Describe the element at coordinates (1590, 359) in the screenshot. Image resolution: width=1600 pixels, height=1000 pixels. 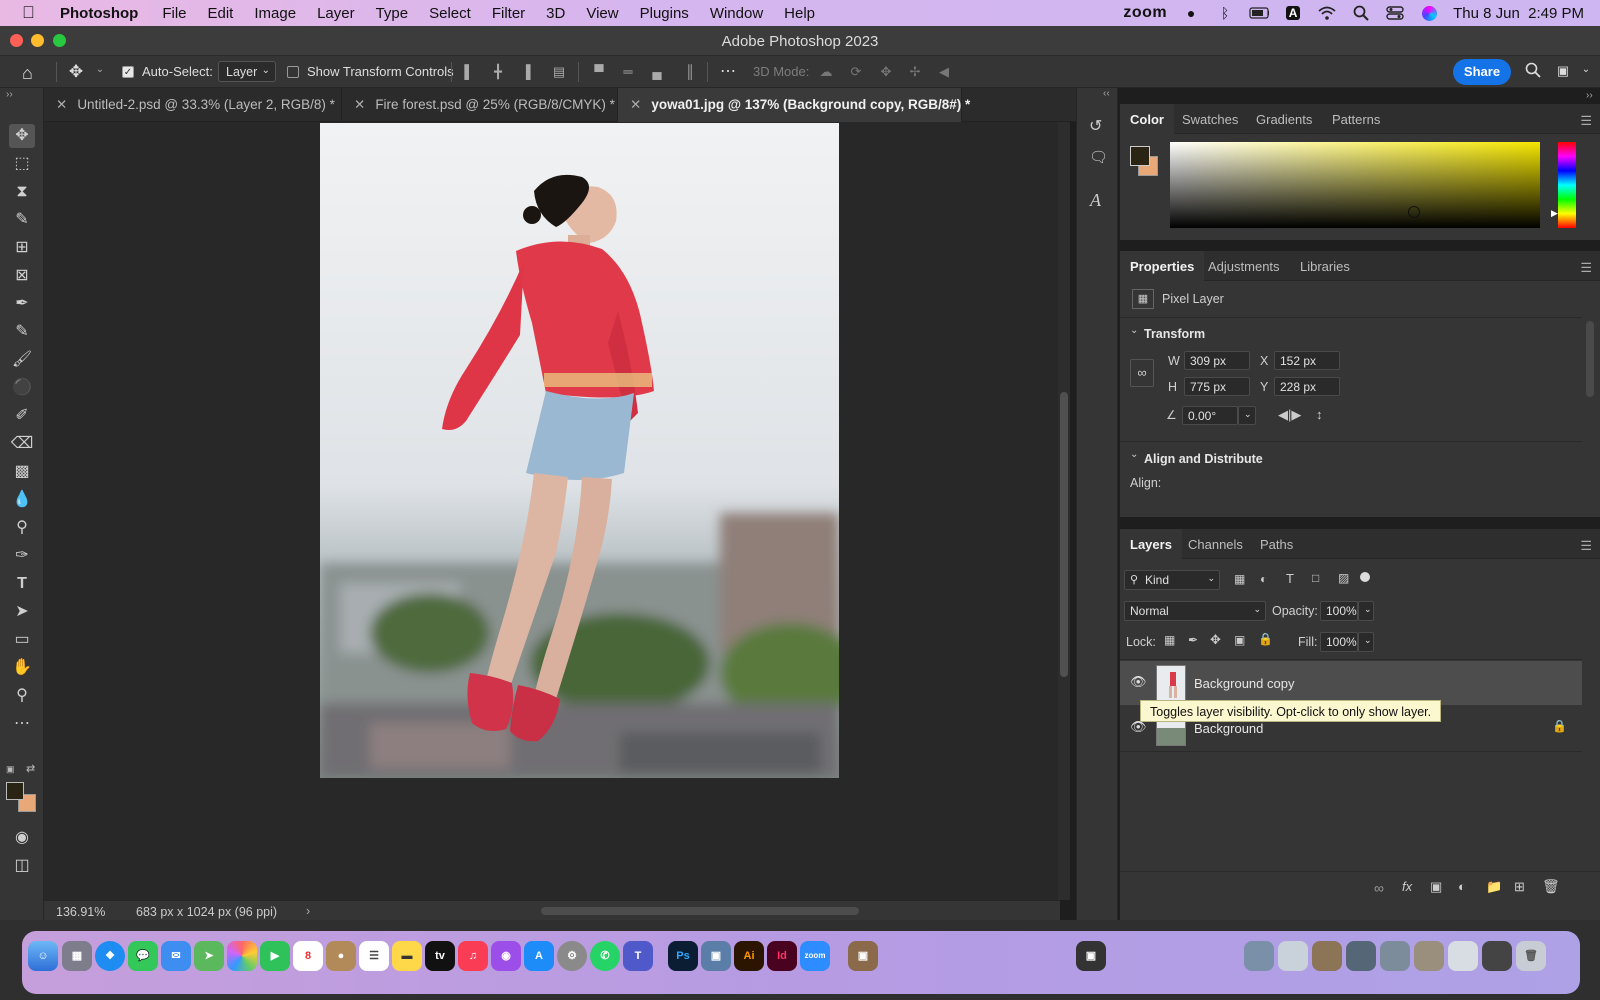
I see `properties-scrollbar` at that location.